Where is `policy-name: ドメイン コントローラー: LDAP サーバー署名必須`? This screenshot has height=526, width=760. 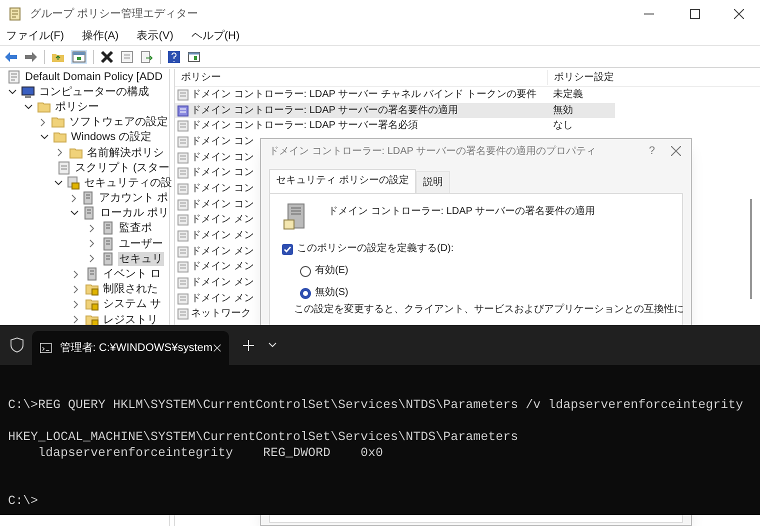 policy-name: ドメイン コントローラー: LDAP サーバー署名必須 is located at coordinates (305, 126).